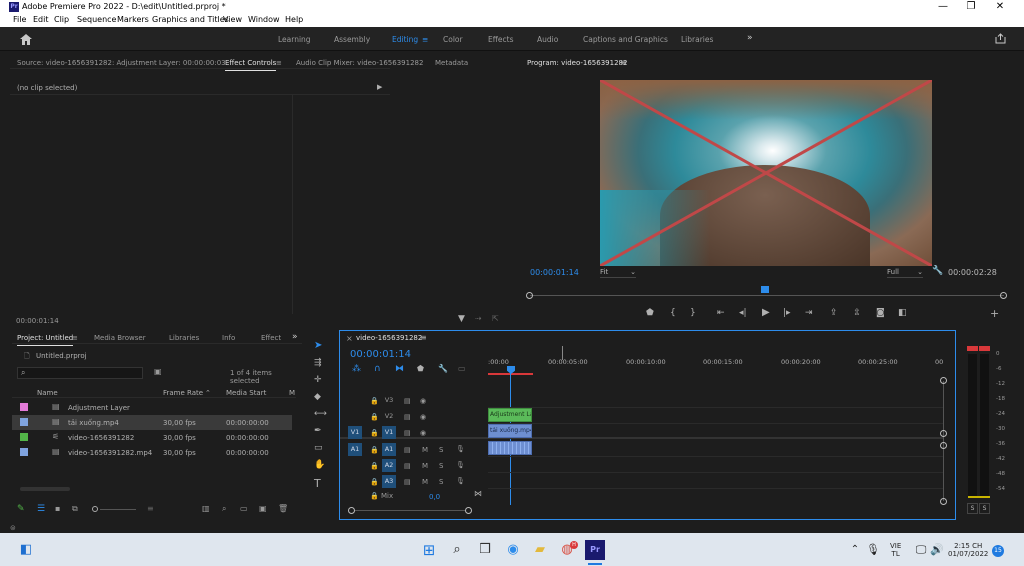  I want to click on pen-tool-icon: ✒, so click(318, 431).